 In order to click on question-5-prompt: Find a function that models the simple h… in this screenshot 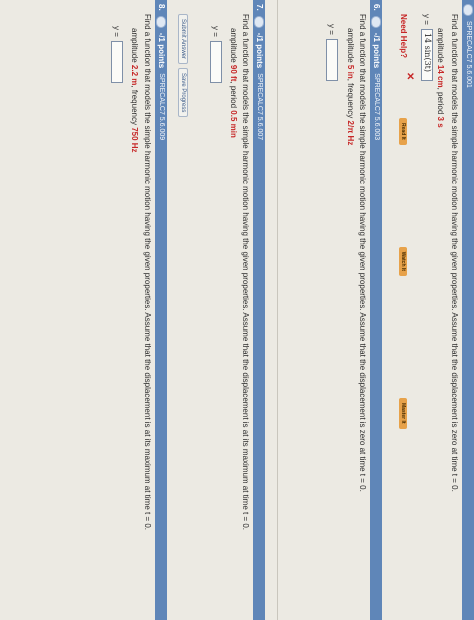, I will do `click(454, 253)`.